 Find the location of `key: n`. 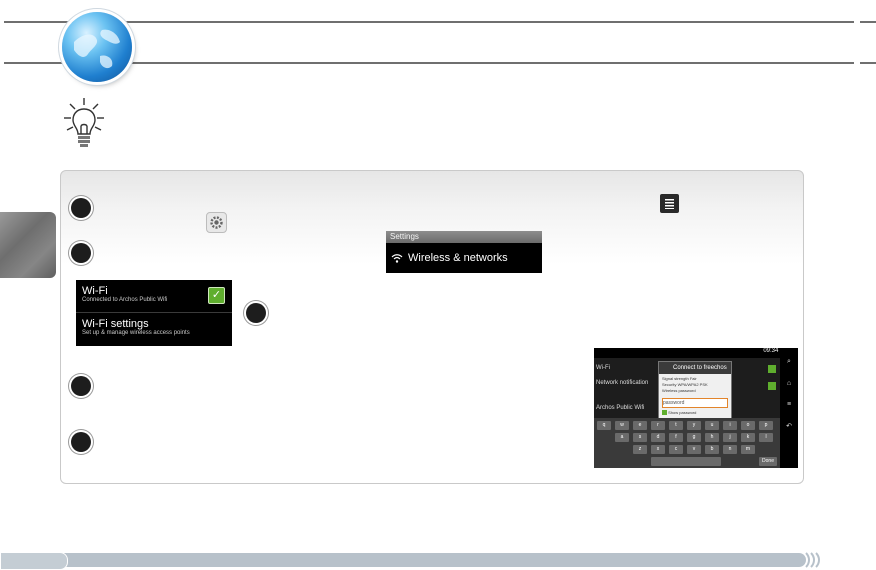

key: n is located at coordinates (730, 449).